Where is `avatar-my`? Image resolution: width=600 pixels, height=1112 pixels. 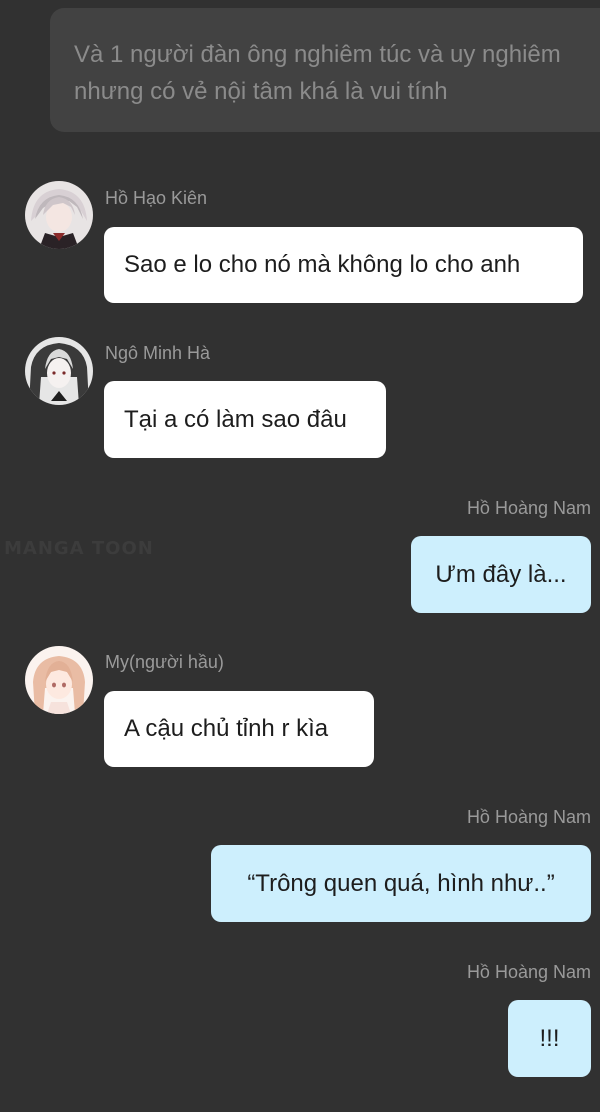 avatar-my is located at coordinates (59, 680).